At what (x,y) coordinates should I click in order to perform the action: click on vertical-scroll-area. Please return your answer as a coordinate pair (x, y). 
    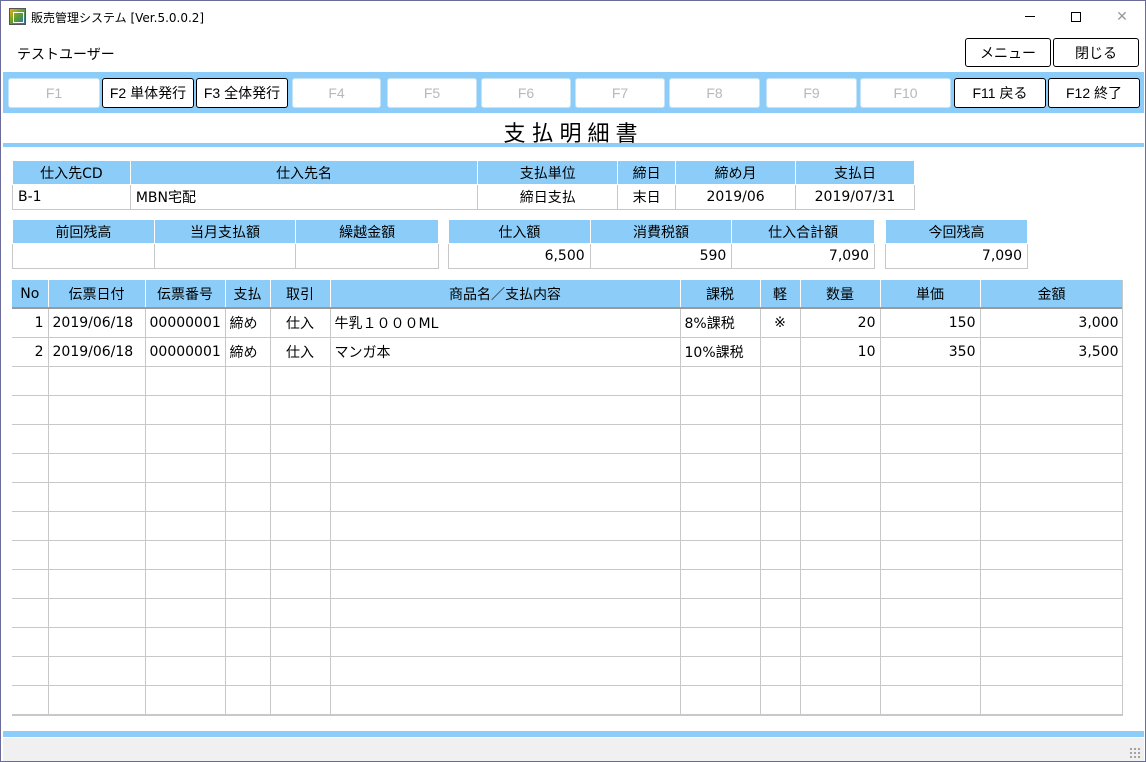
    Looking at the image, I should click on (1131, 498).